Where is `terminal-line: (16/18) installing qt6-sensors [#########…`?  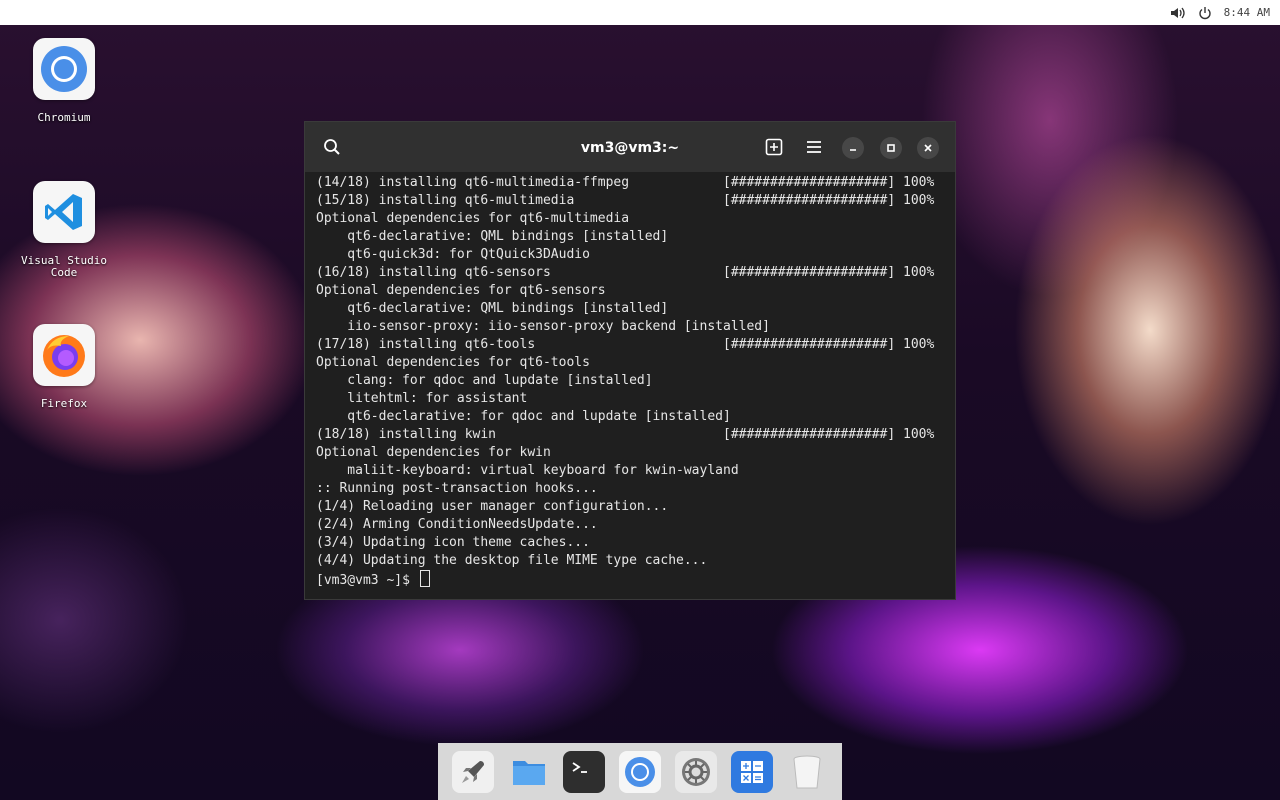
terminal-line: (16/18) installing qt6-sensors [#########… is located at coordinates (631, 273).